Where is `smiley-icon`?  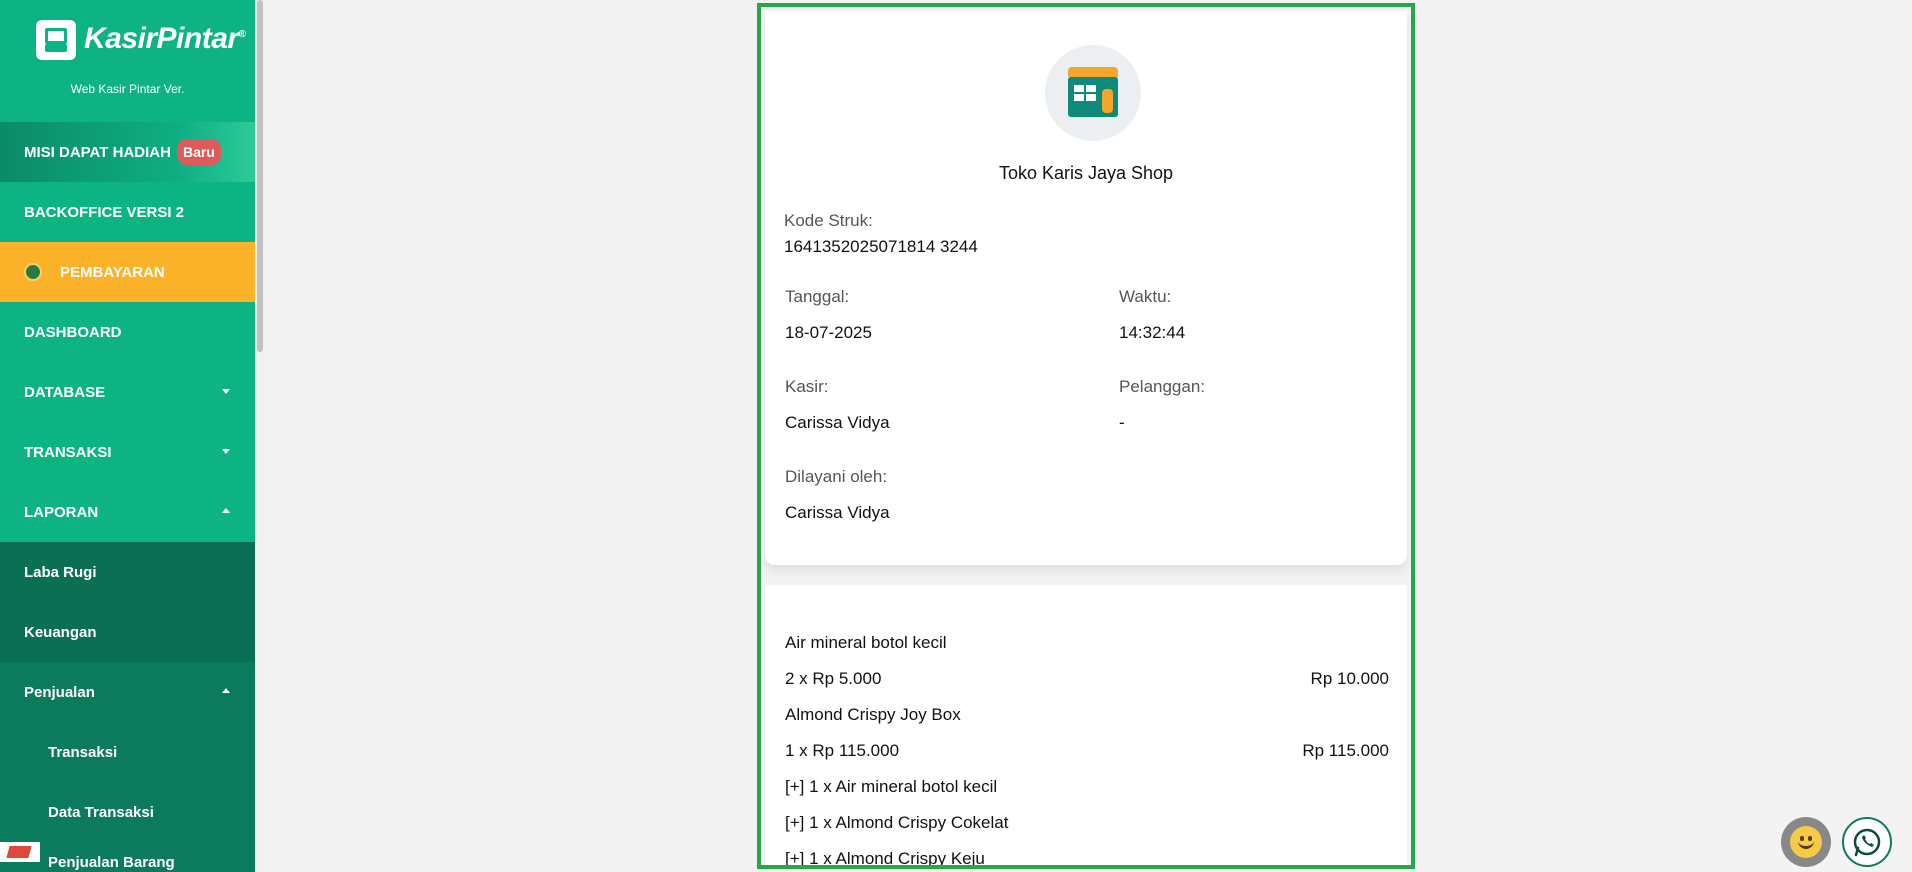 smiley-icon is located at coordinates (1806, 842).